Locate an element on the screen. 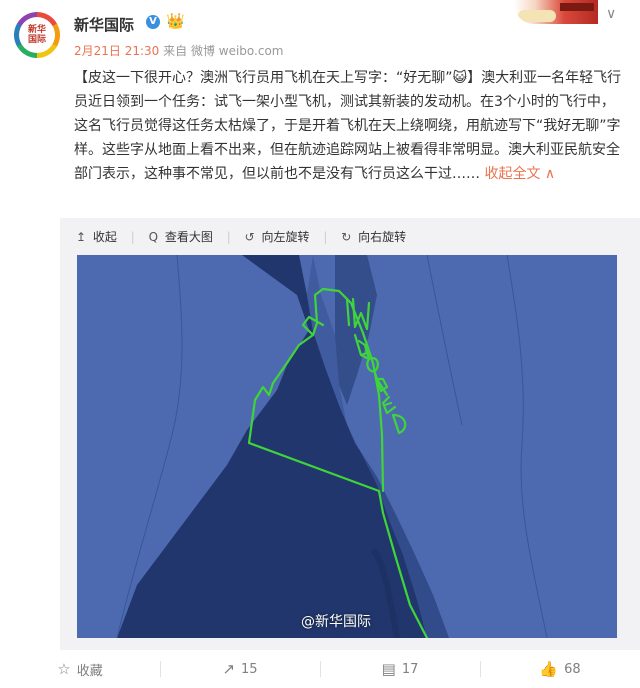 The height and width of the screenshot is (688, 640). like-count: 68 is located at coordinates (572, 669).